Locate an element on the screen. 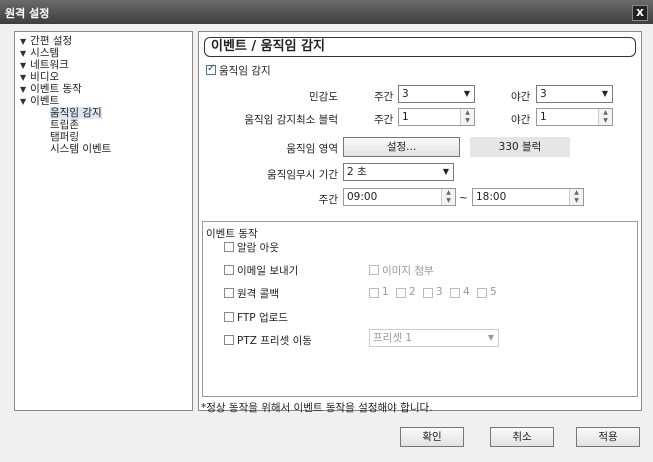 This screenshot has width=653, height=462. sensitivity-day-select: 3 ▼ is located at coordinates (436, 94).